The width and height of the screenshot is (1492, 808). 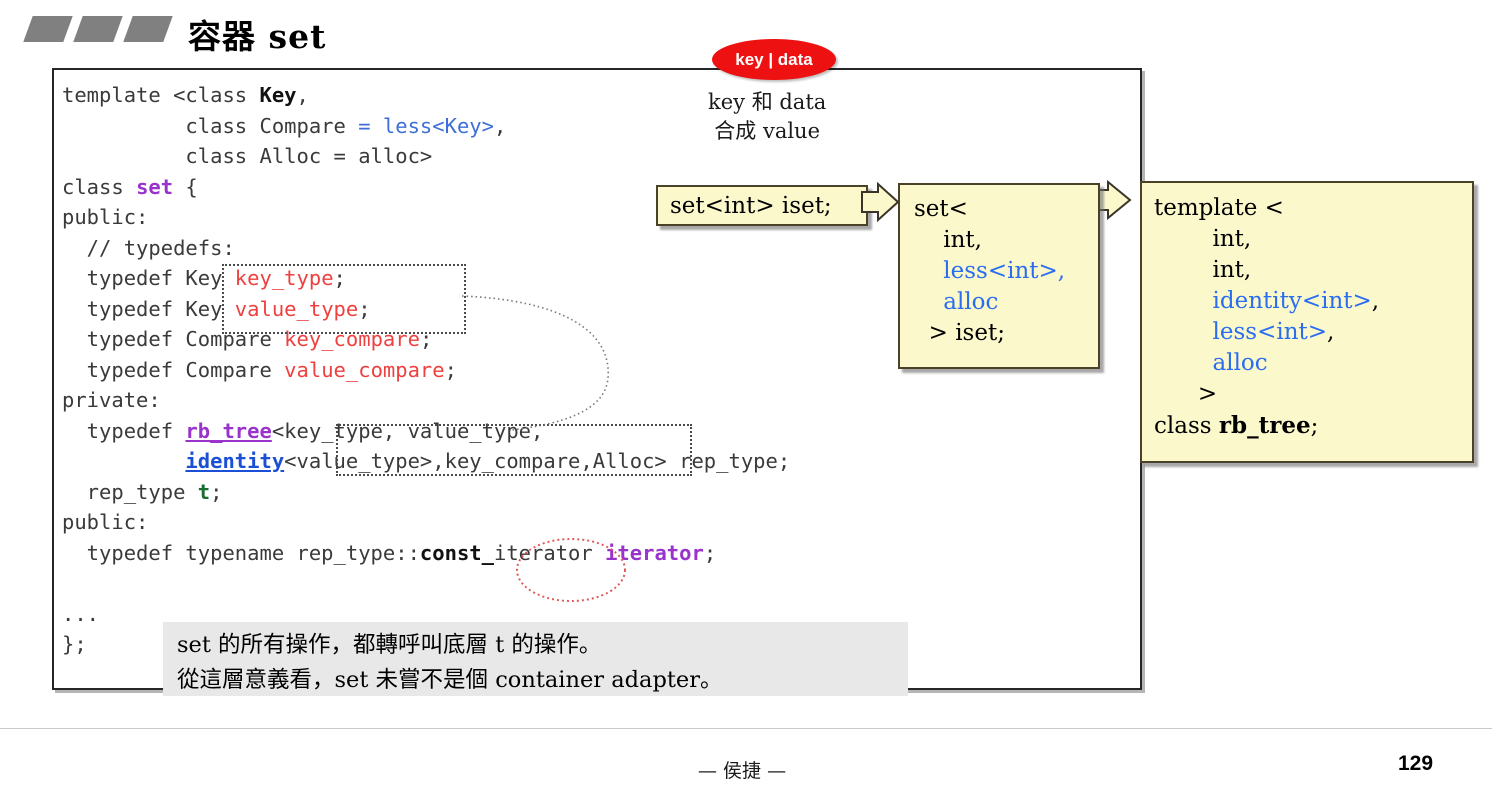 What do you see at coordinates (142, 491) in the screenshot?
I see `code-line: rep_type t;` at bounding box center [142, 491].